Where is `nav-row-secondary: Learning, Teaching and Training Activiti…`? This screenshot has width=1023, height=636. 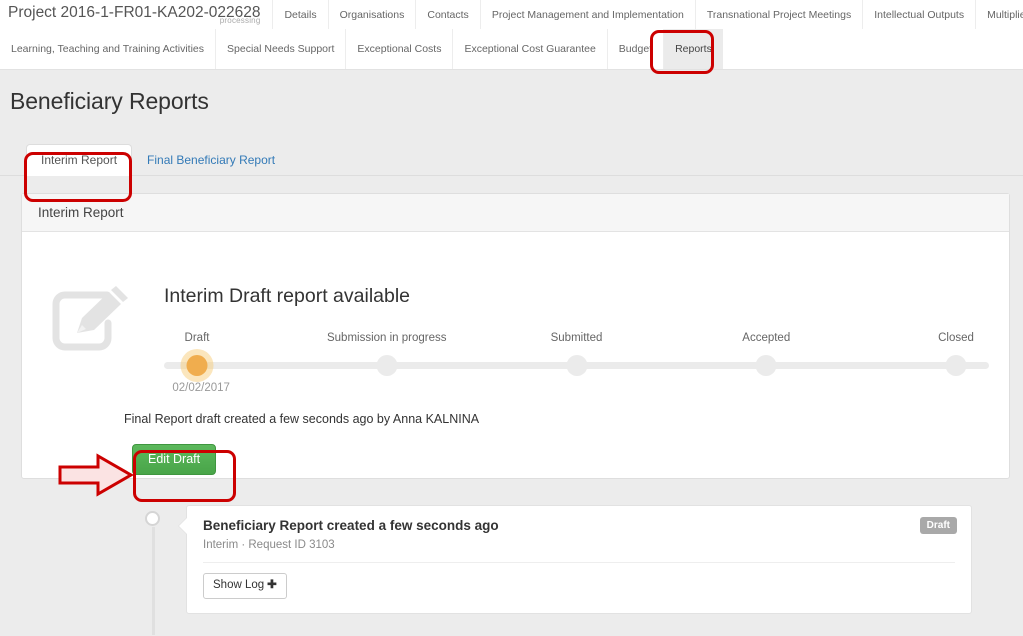 nav-row-secondary: Learning, Teaching and Training Activiti… is located at coordinates (511, 49).